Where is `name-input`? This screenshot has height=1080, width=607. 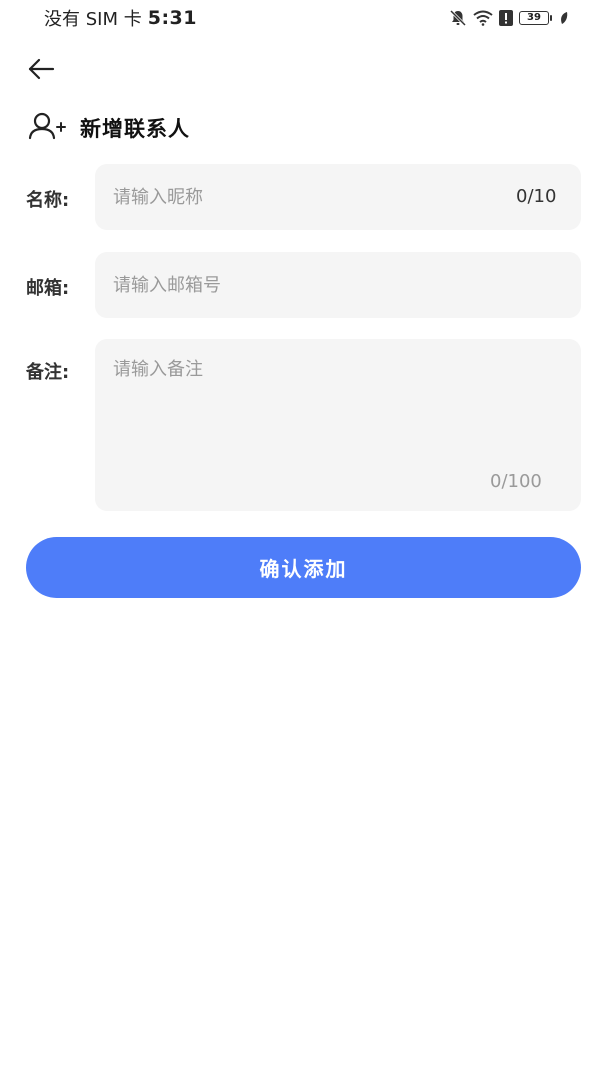
name-input is located at coordinates (338, 197).